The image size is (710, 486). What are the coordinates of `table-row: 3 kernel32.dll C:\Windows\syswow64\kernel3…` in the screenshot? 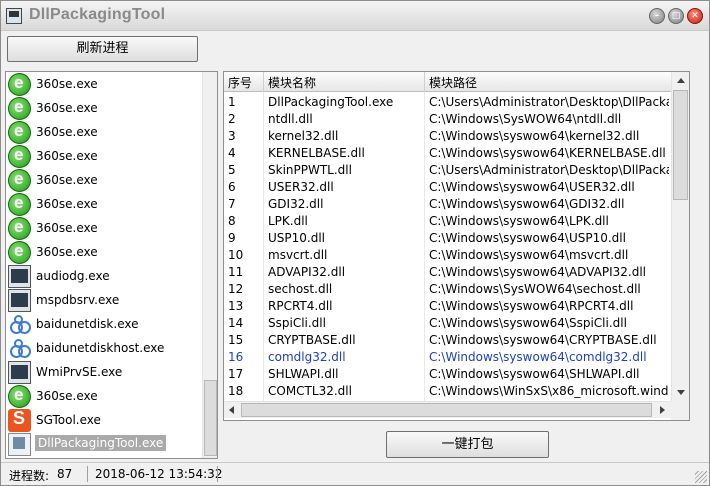 It's located at (447, 135).